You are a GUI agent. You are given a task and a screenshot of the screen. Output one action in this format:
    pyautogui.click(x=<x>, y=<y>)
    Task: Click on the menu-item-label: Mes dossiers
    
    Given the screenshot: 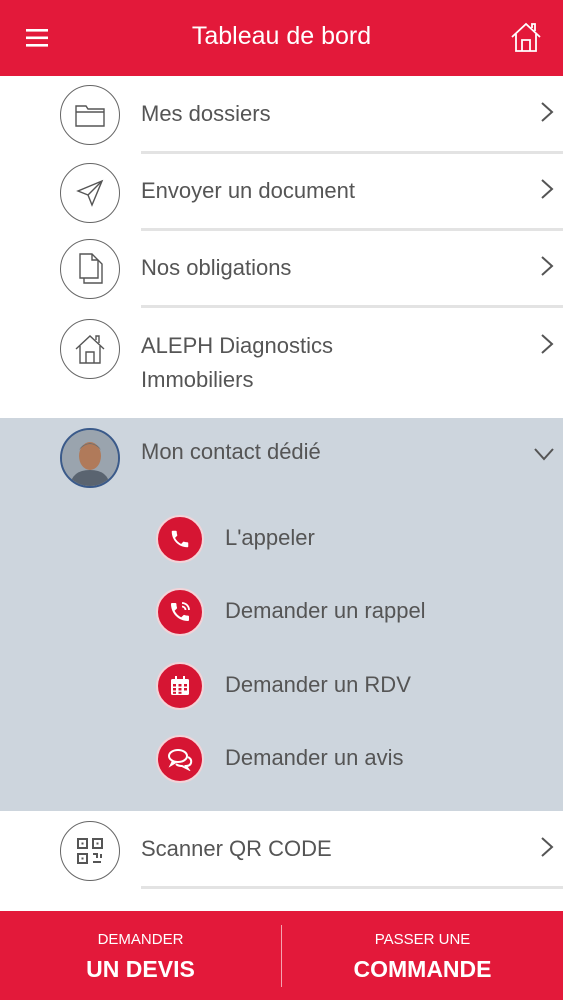 What is the action you would take?
    pyautogui.click(x=206, y=113)
    